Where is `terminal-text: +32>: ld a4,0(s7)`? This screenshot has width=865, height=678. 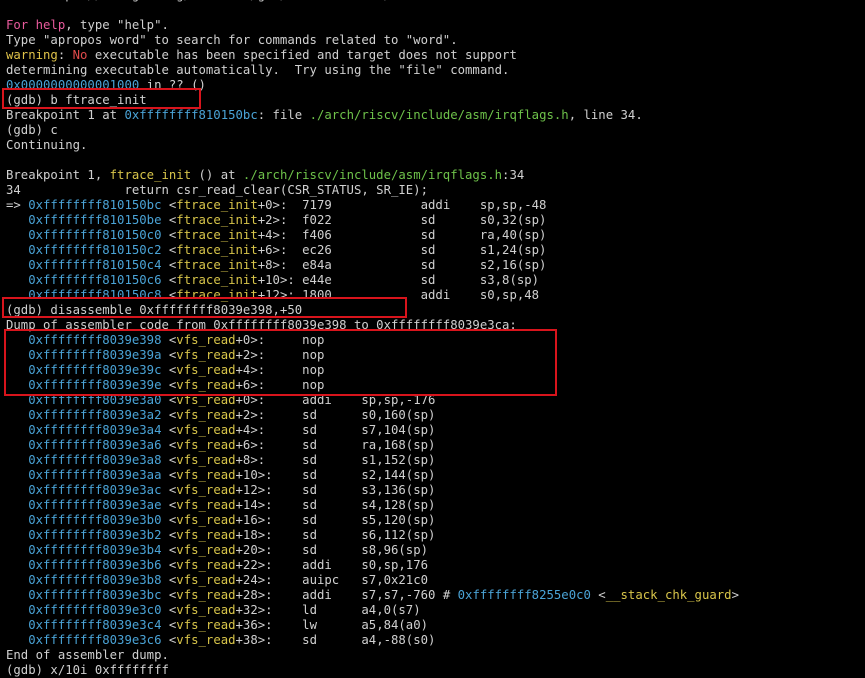
terminal-text: +32>: ld a4,0(s7) is located at coordinates (328, 610).